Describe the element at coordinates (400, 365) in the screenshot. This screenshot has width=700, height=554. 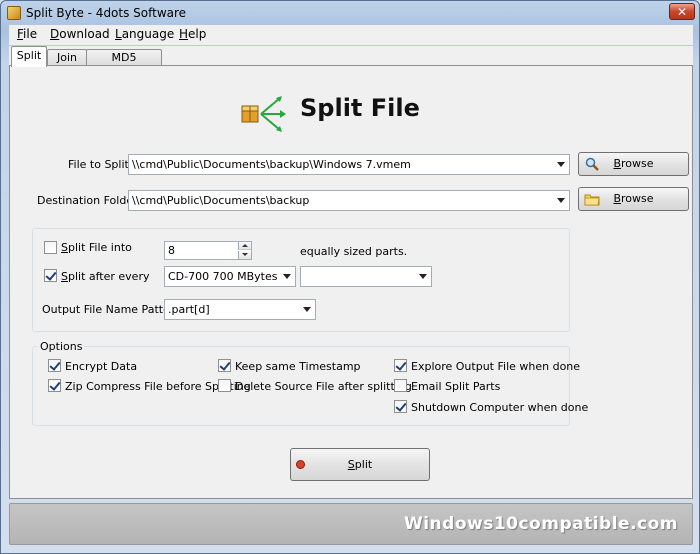
I see `explore-output-checkbox` at that location.